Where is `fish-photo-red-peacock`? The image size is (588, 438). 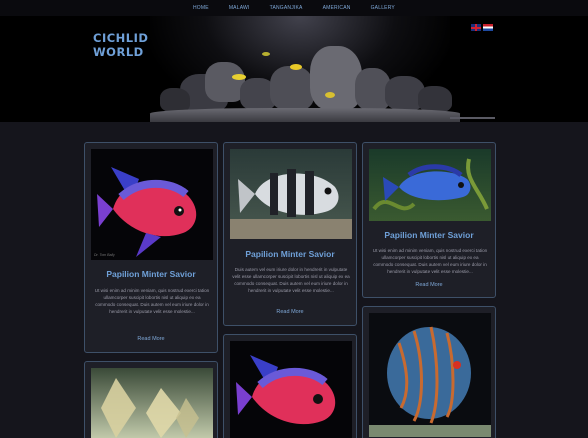 fish-photo-red-peacock is located at coordinates (291, 389).